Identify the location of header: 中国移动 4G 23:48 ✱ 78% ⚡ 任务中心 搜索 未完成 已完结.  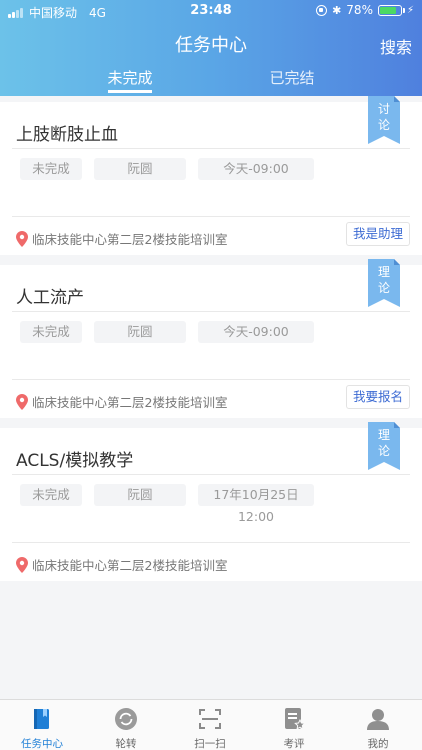
(211, 48).